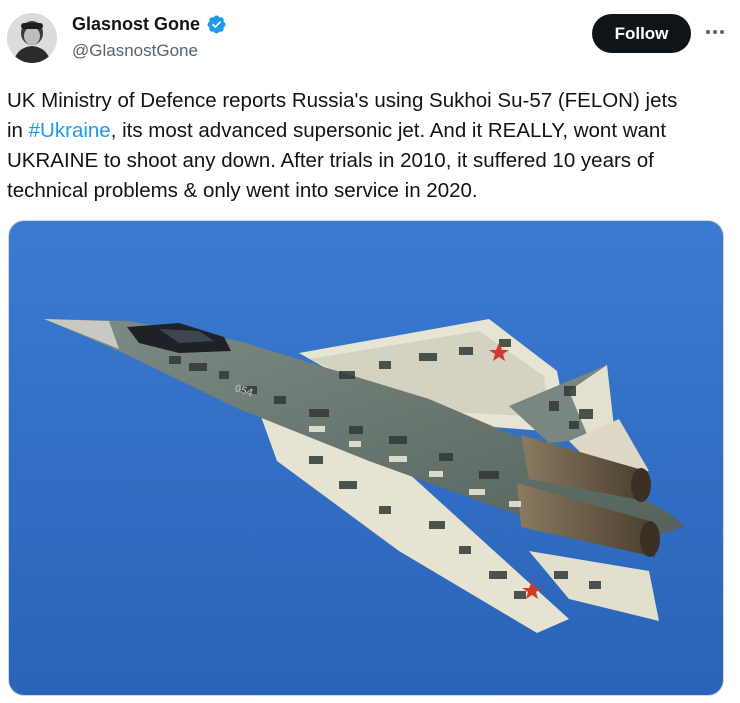 Image resolution: width=740 pixels, height=703 pixels. Describe the element at coordinates (216, 24) in the screenshot. I see `verified-badge-icon` at that location.